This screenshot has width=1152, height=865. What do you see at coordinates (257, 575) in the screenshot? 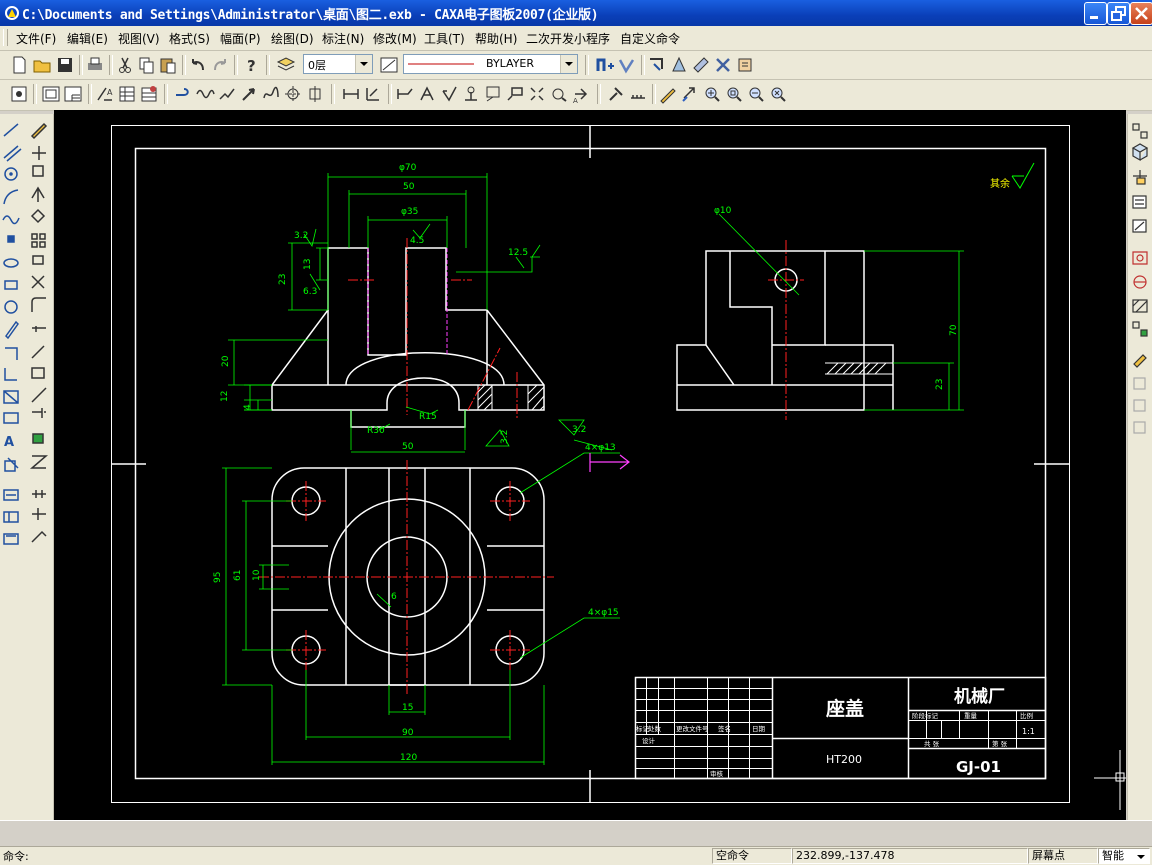
I see `svg-text: 10` at bounding box center [257, 575].